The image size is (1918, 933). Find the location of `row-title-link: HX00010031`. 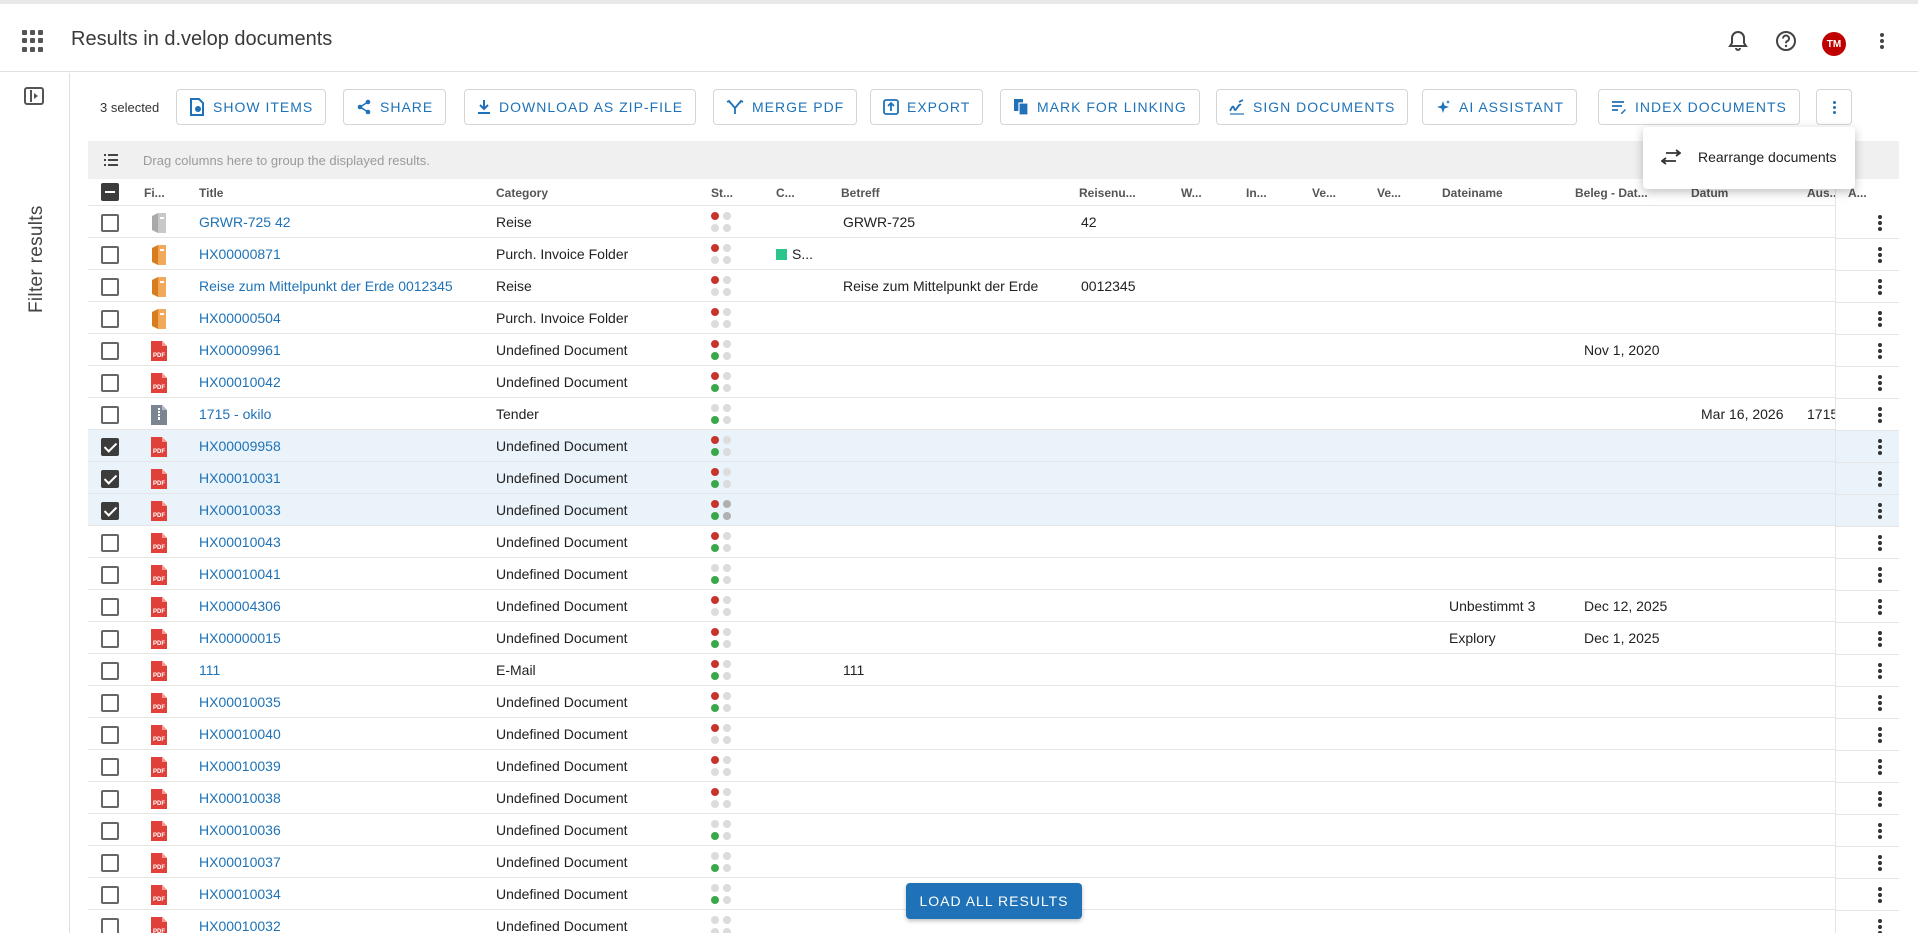

row-title-link: HX00010031 is located at coordinates (240, 478).